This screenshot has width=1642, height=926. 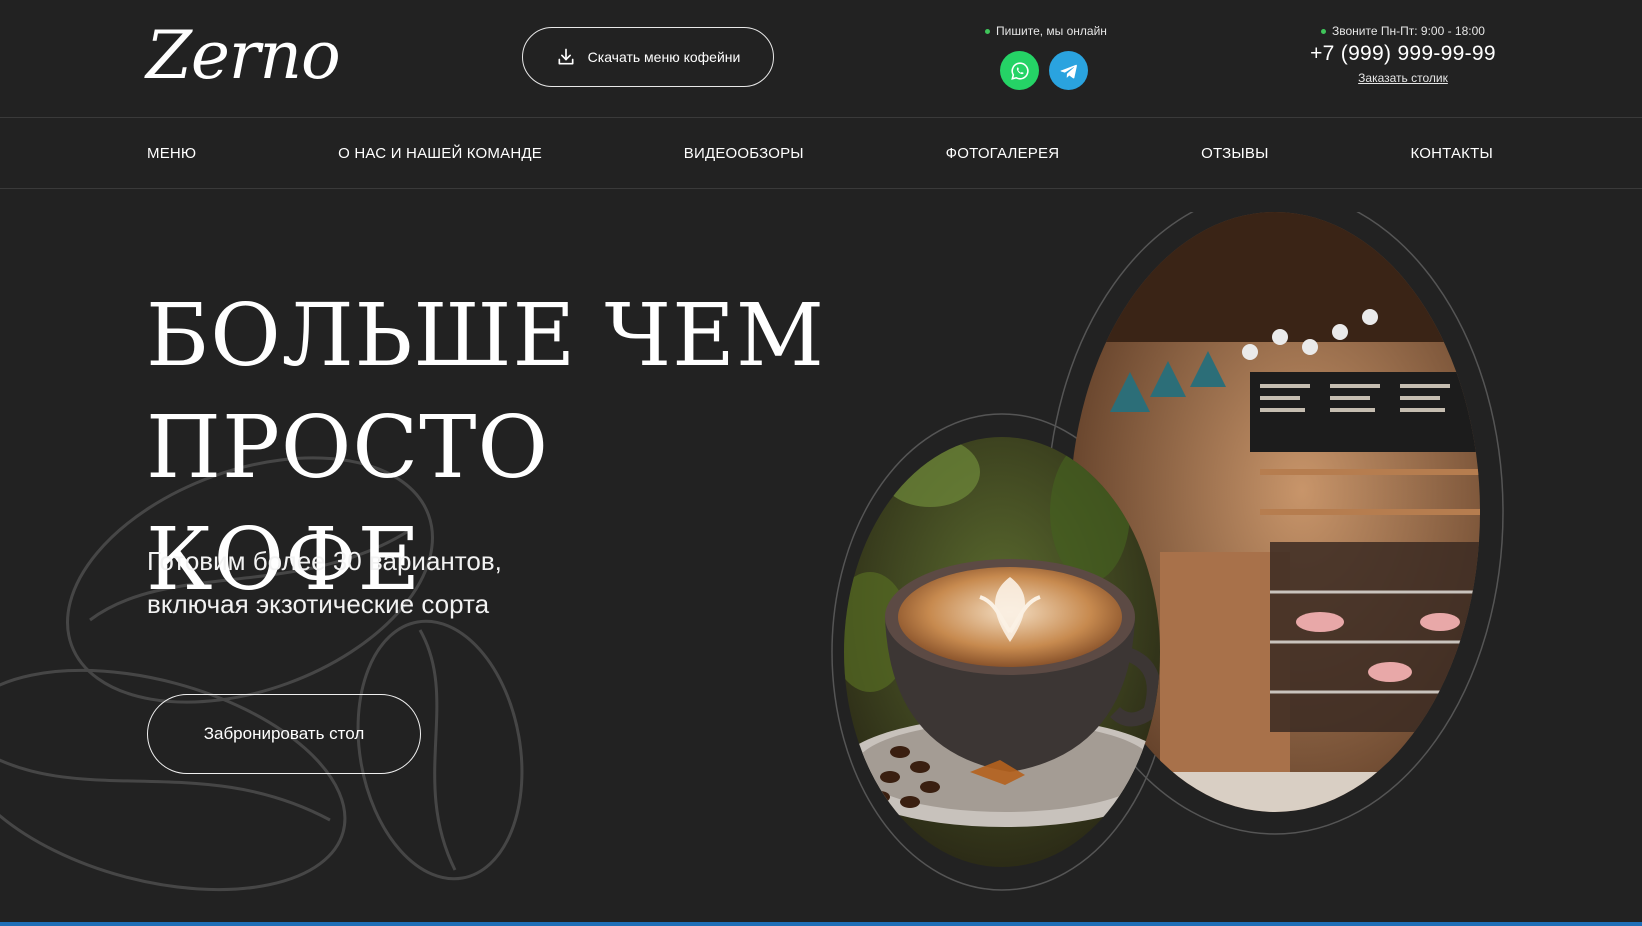 I want to click on work-hours: Звоните Пн-Пт: 9:00 - 18:00, so click(x=1403, y=31).